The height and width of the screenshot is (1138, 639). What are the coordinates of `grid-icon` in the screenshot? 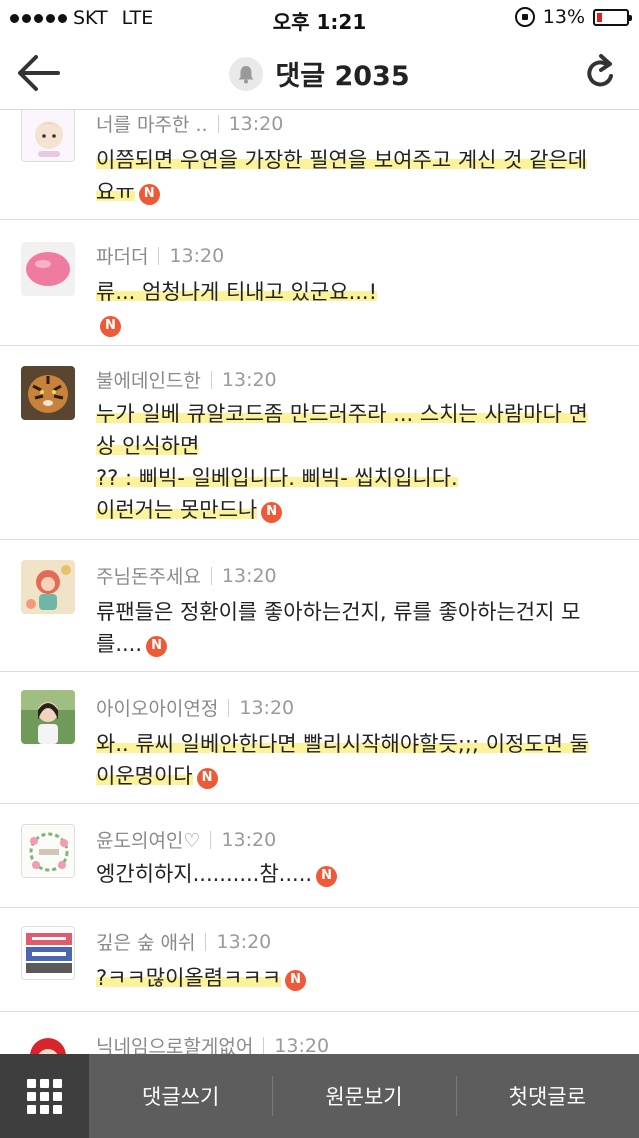 It's located at (44, 1096).